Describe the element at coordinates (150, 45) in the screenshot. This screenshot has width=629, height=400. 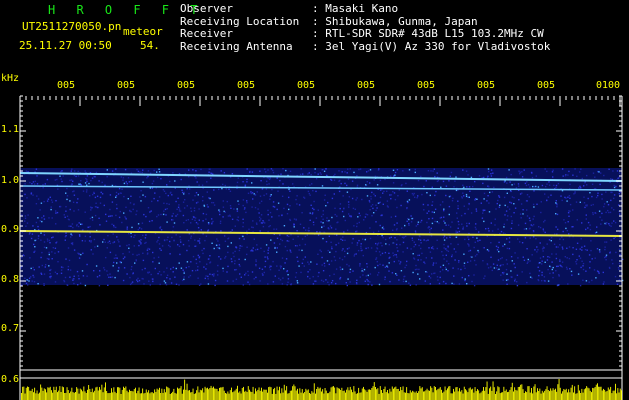
I see `meteor-count: 54.` at that location.